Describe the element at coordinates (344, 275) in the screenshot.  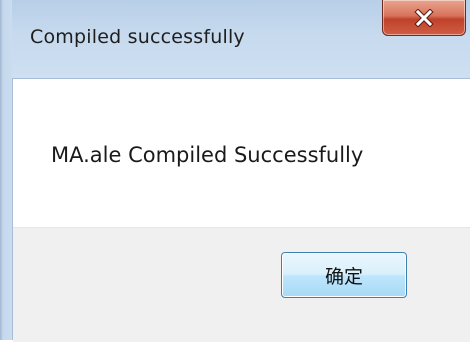
I see `ok-button: 确定` at that location.